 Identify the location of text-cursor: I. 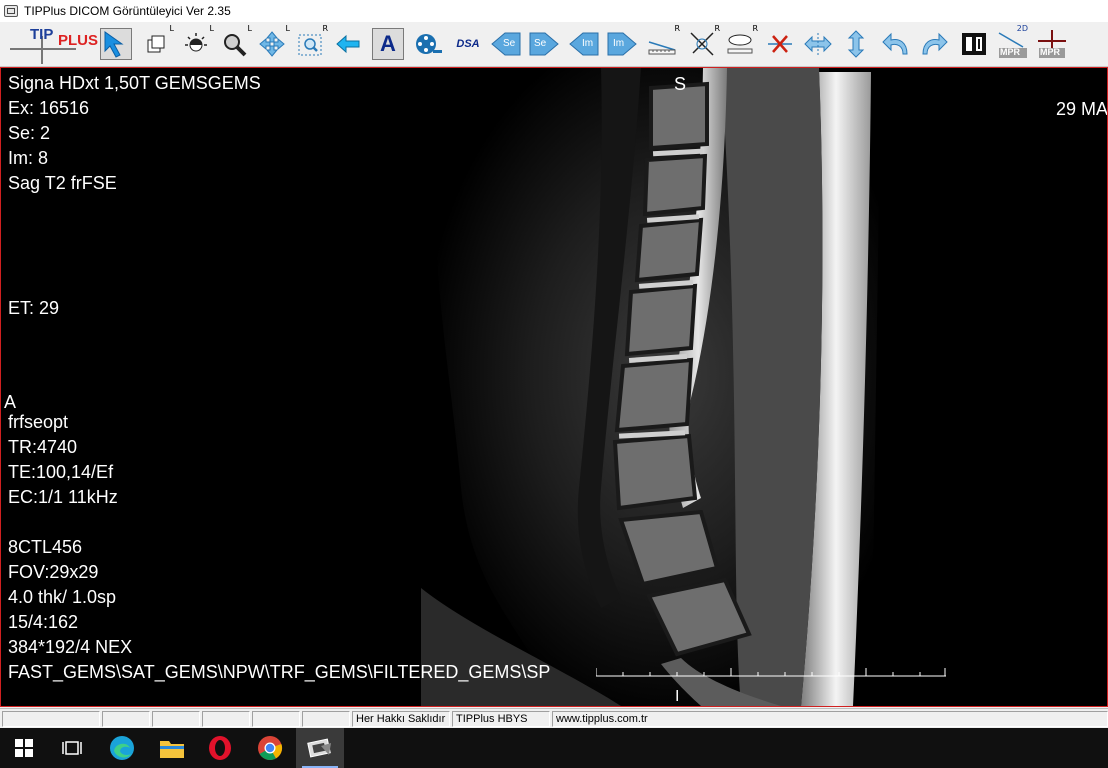
(677, 696).